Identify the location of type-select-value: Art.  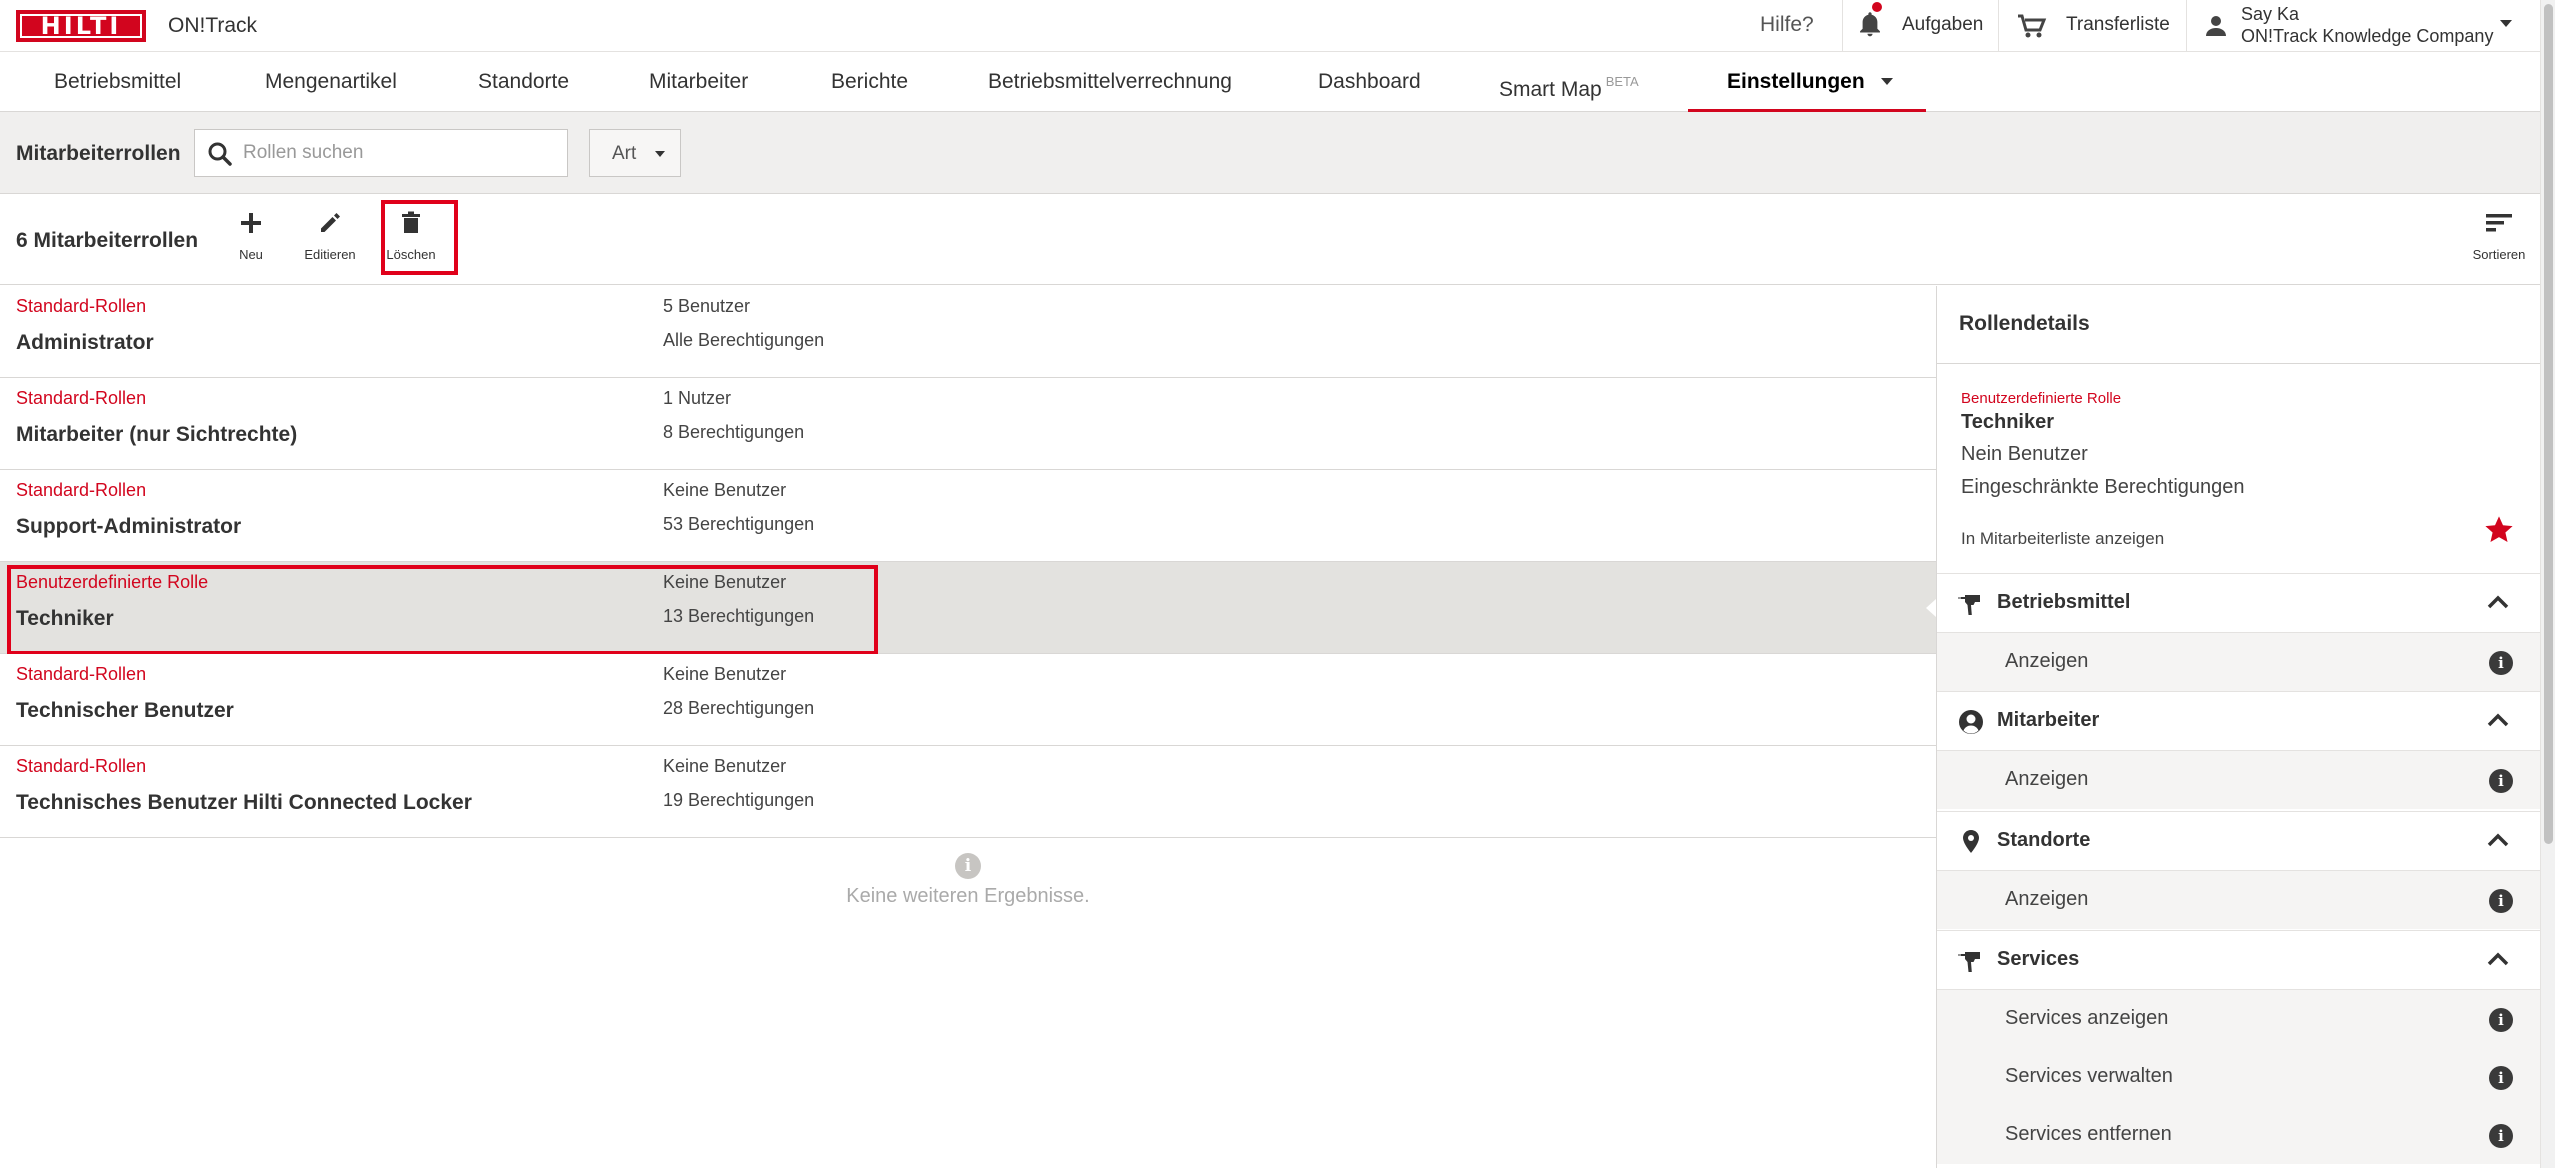
(624, 153).